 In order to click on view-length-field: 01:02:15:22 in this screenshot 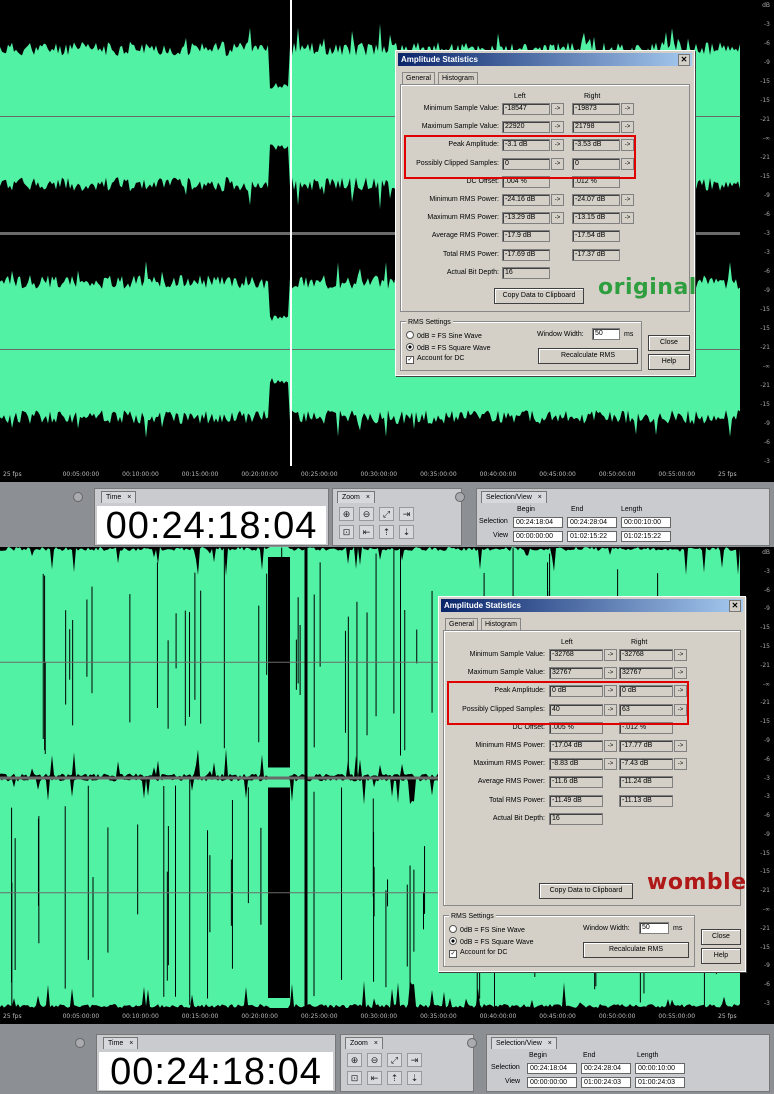, I will do `click(646, 536)`.